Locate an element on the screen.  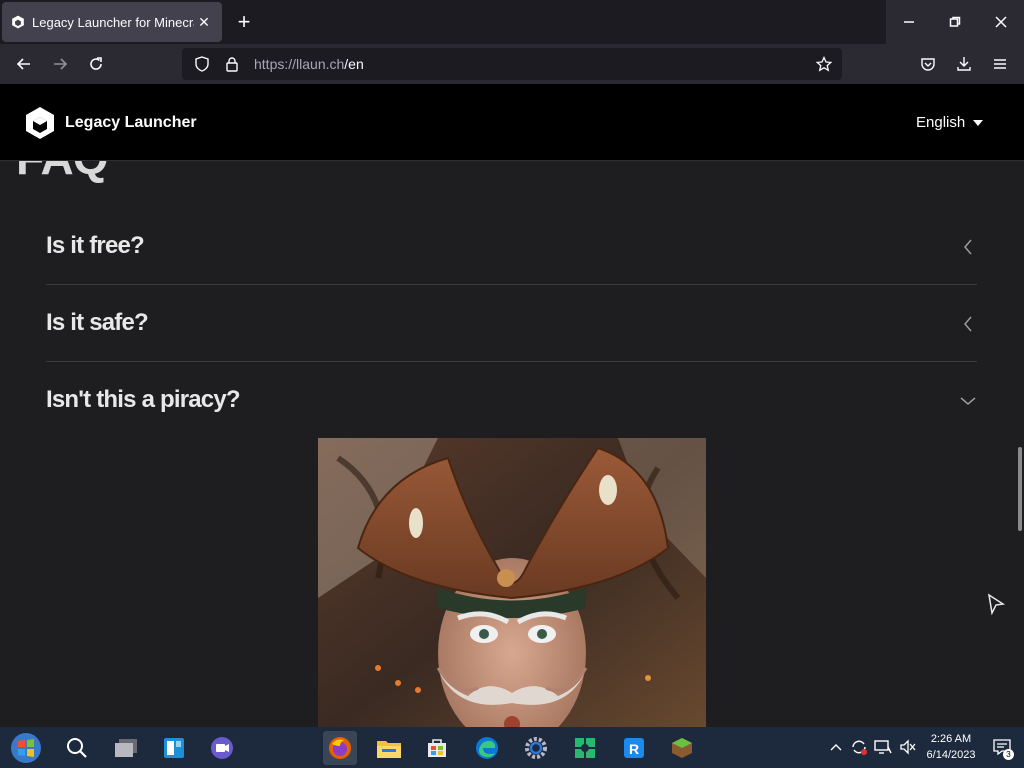
bookmark-star-icon is located at coordinates (824, 64).